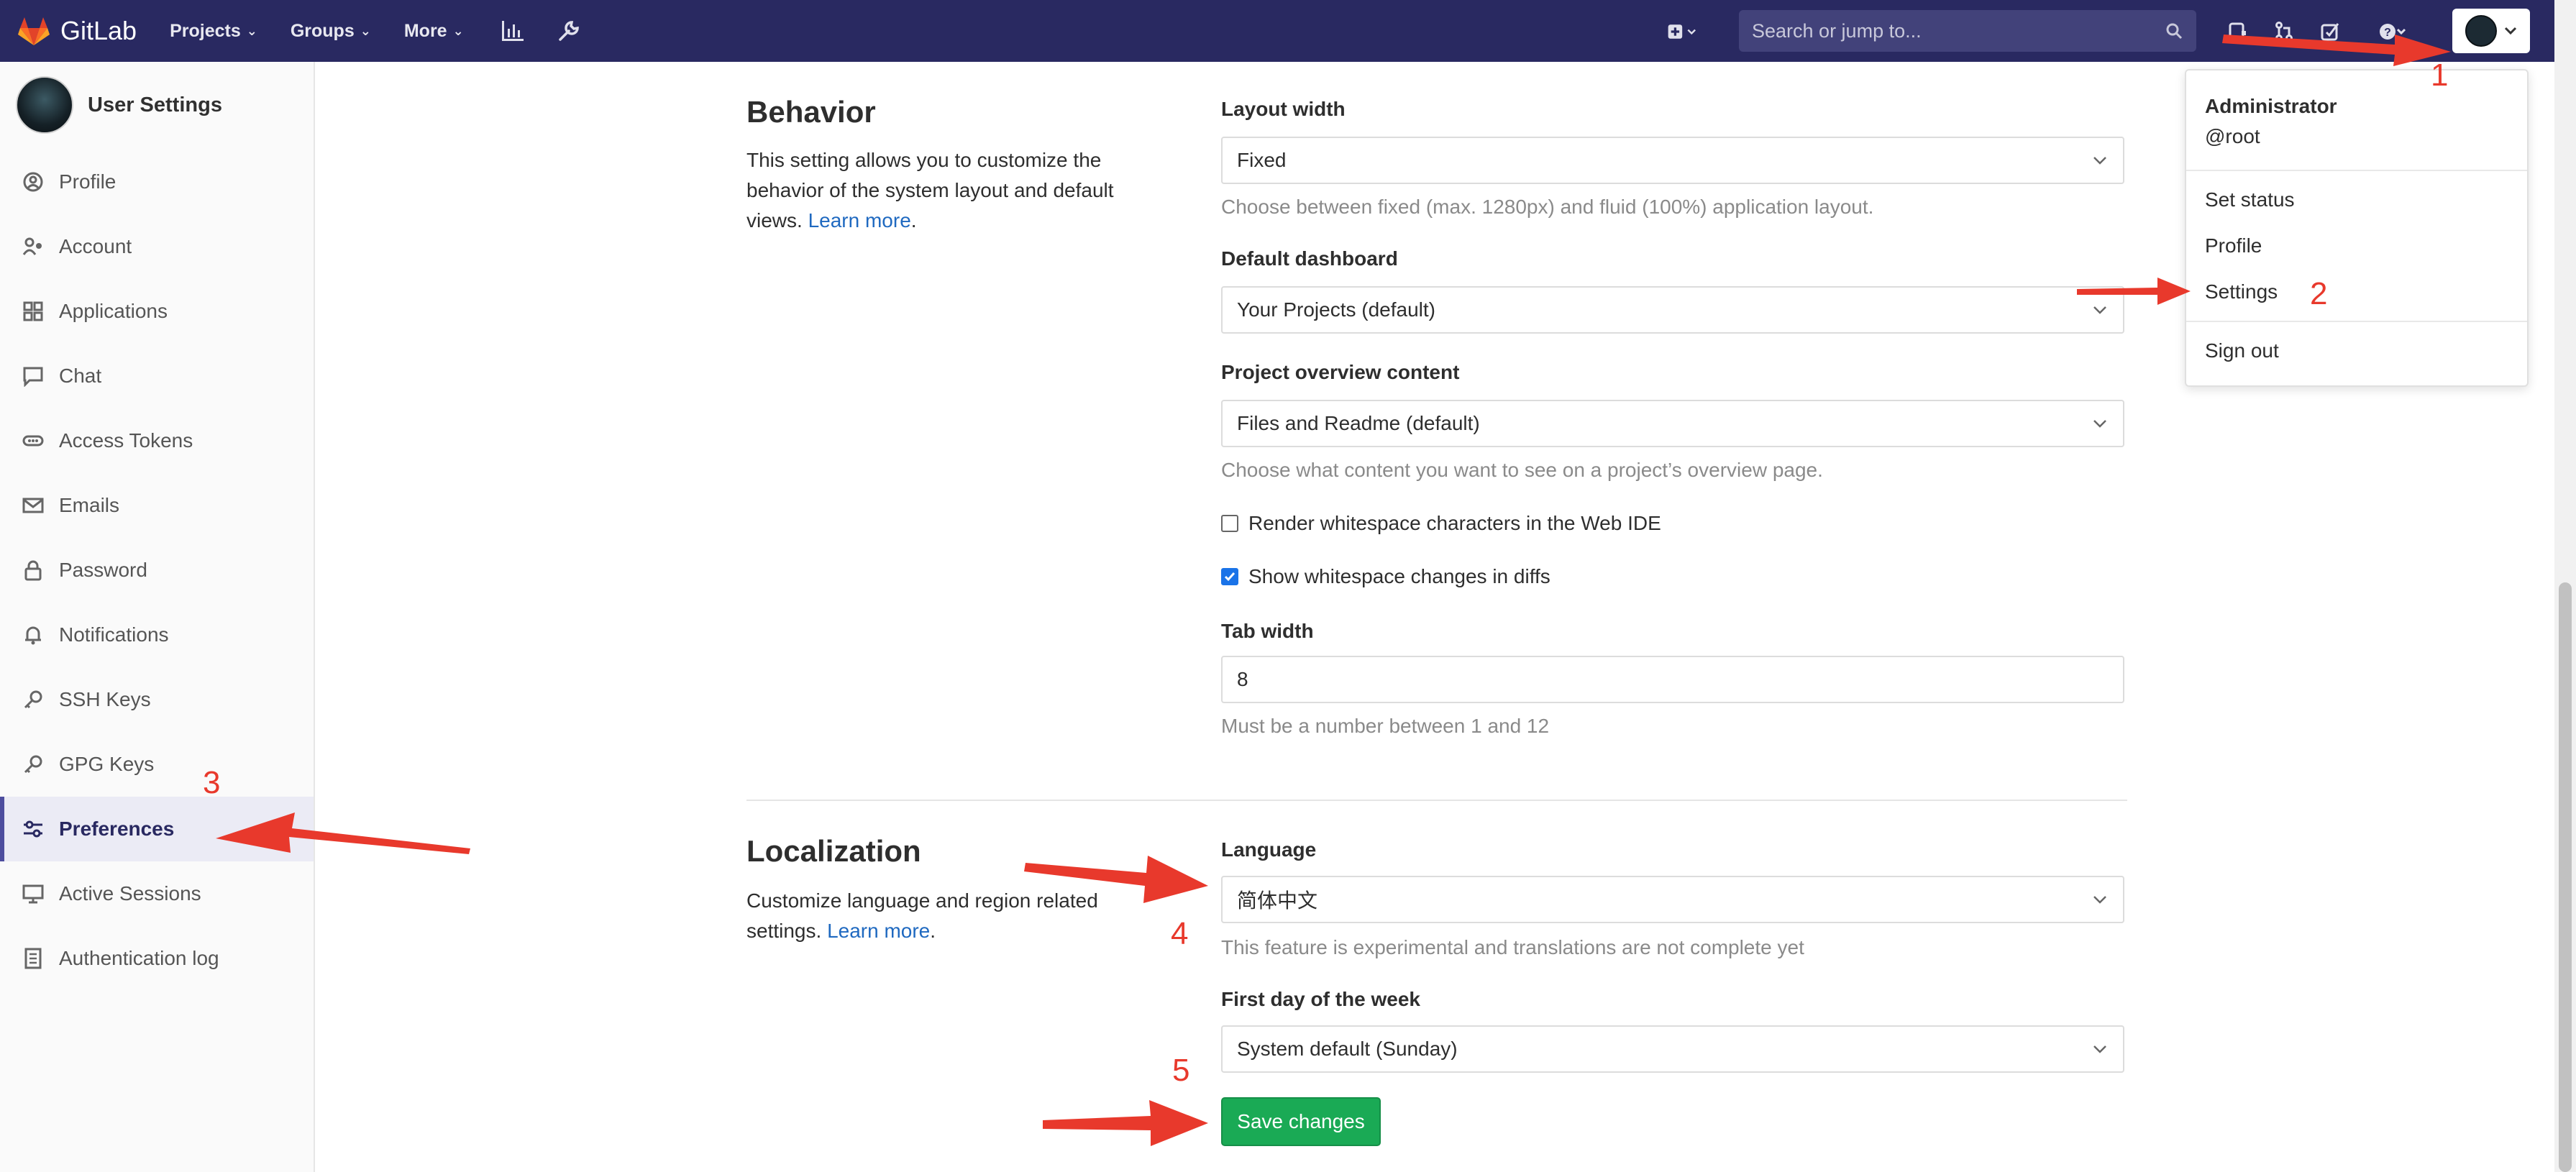  What do you see at coordinates (2242, 350) in the screenshot?
I see `menu-item-sign-out: Sign out` at bounding box center [2242, 350].